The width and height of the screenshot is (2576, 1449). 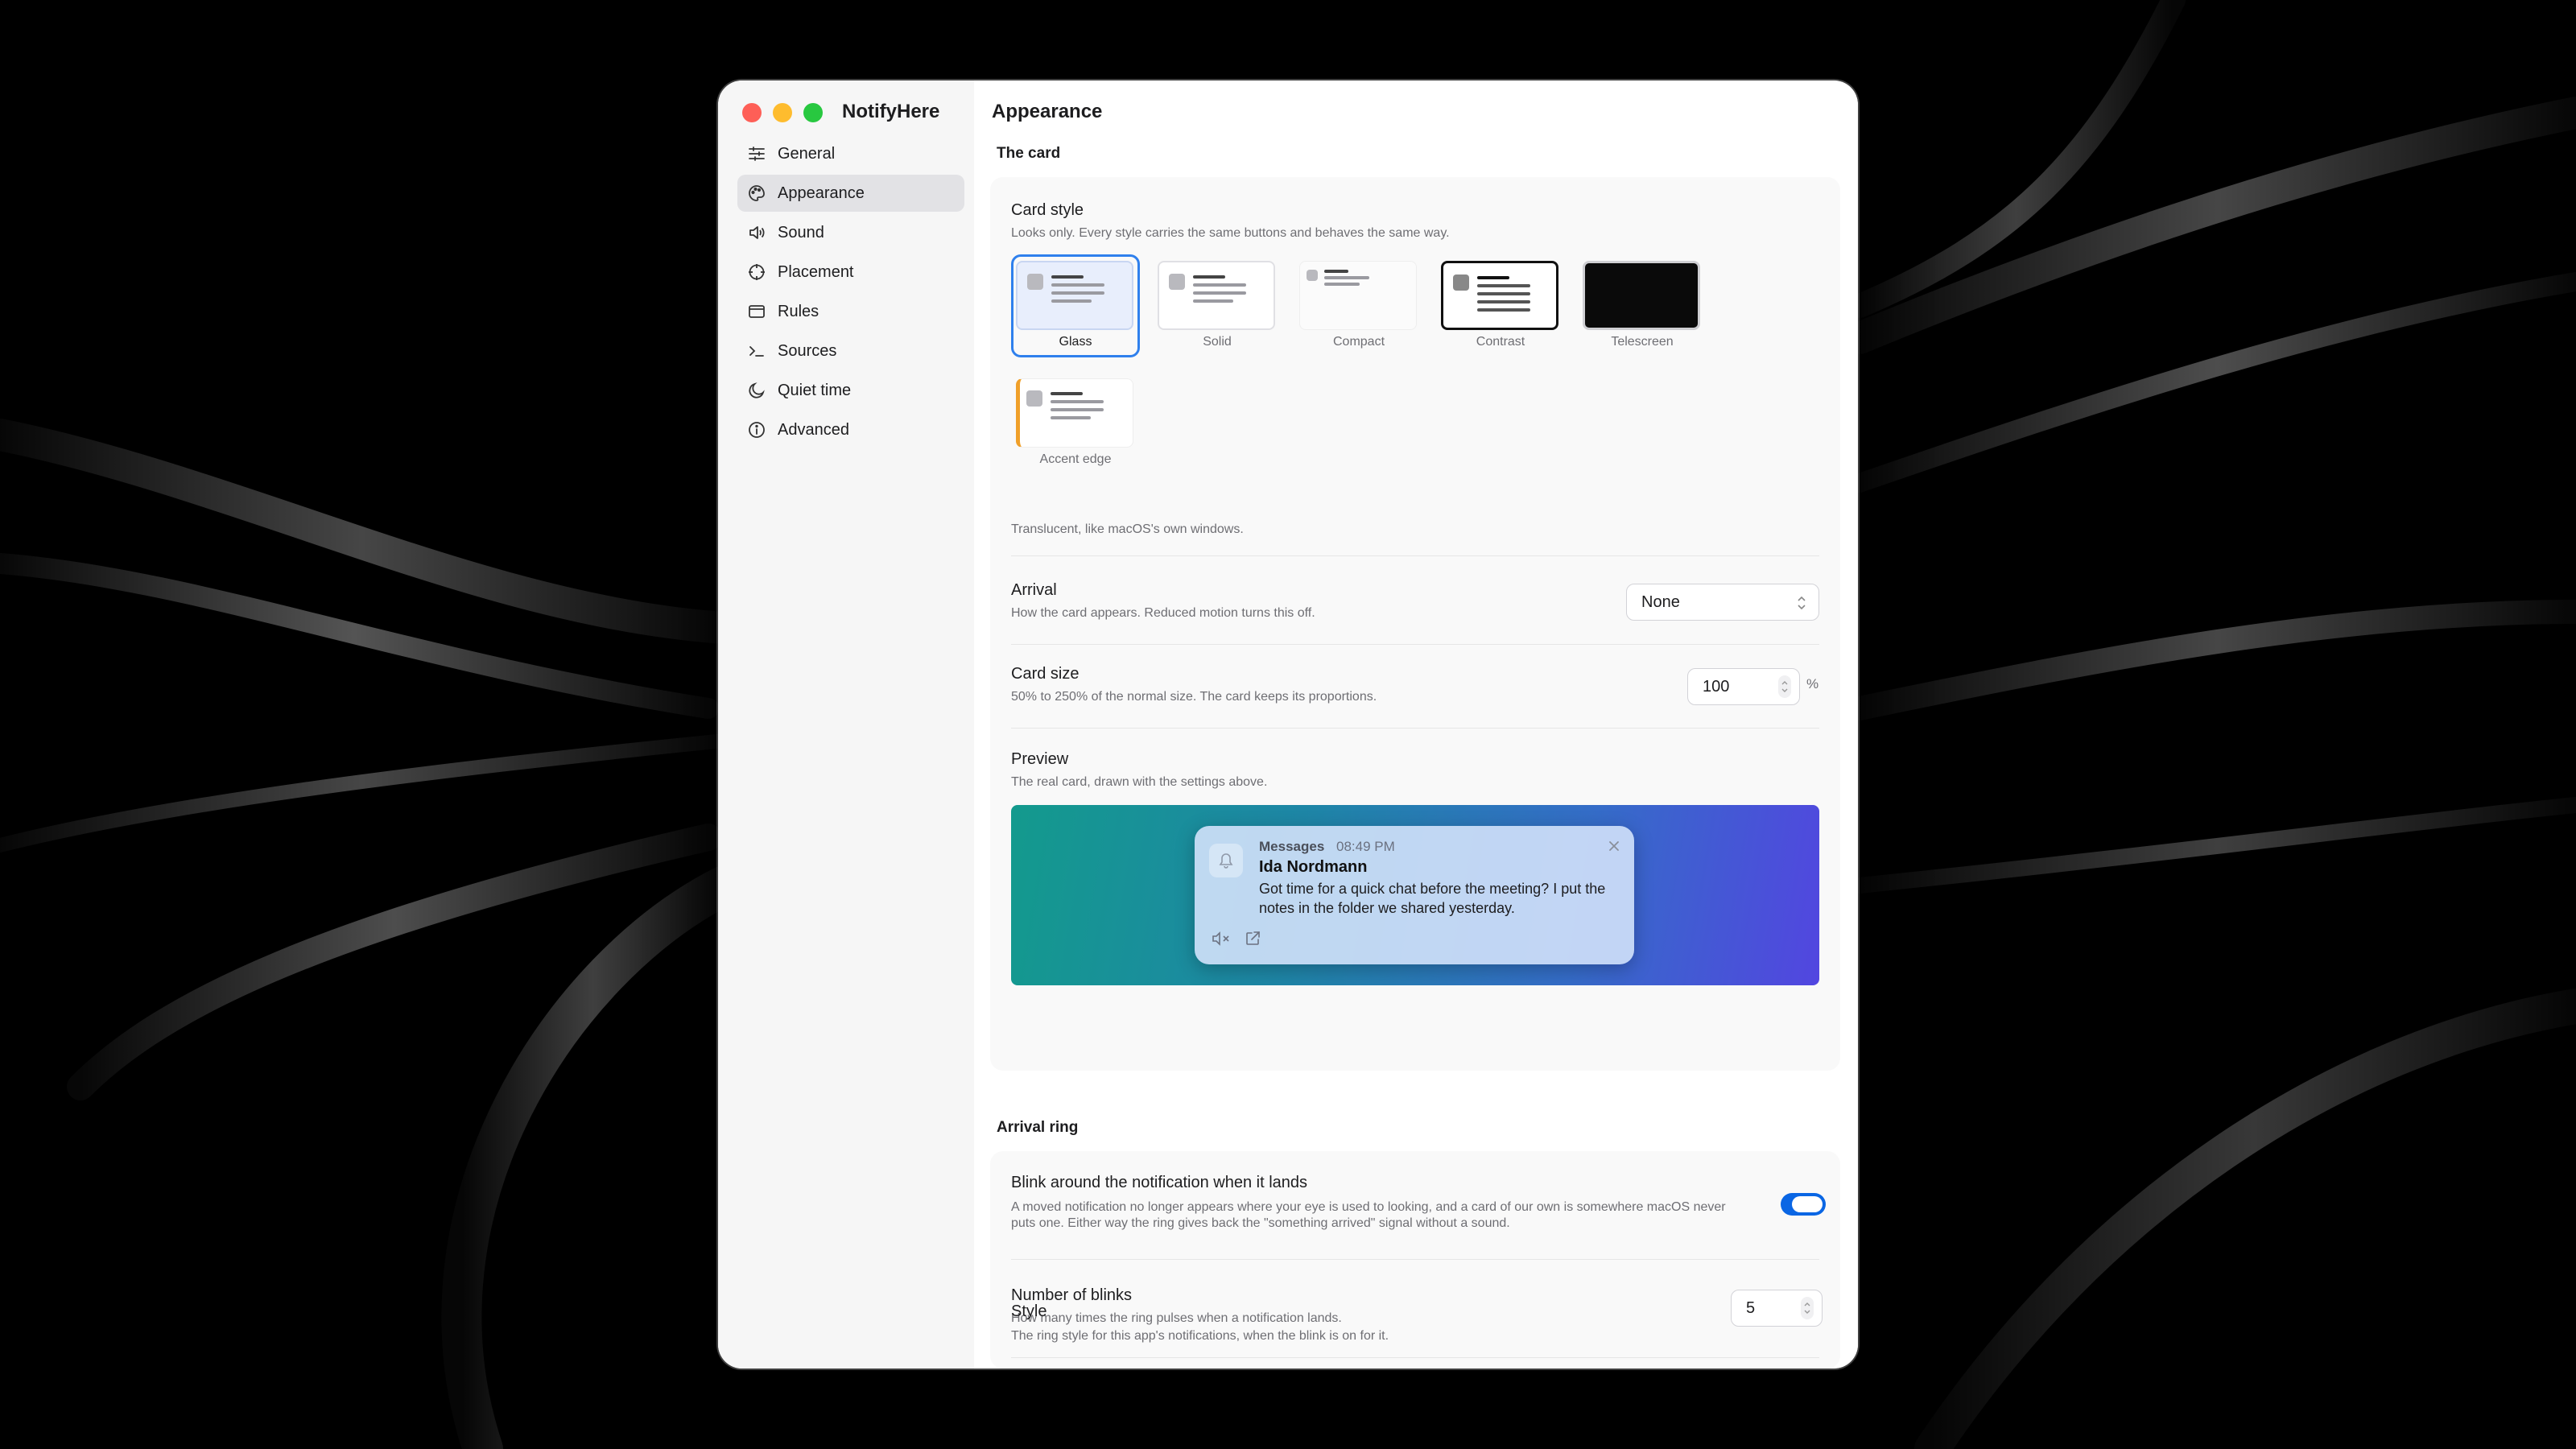 I want to click on info-icon, so click(x=757, y=430).